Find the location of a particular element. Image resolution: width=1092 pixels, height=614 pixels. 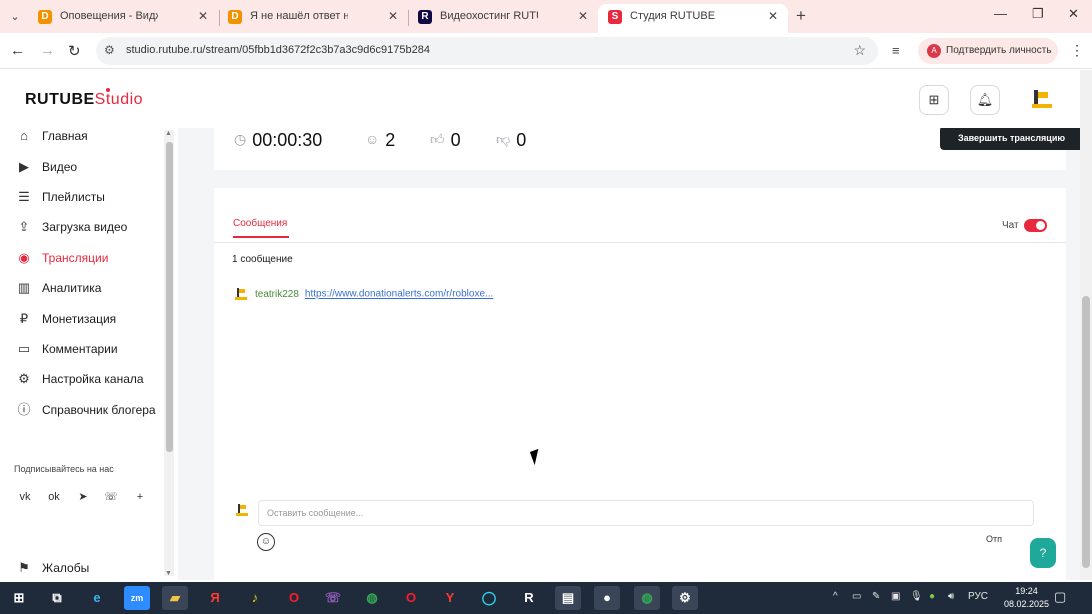

site-info-icon: ⚙ is located at coordinates (109, 50).